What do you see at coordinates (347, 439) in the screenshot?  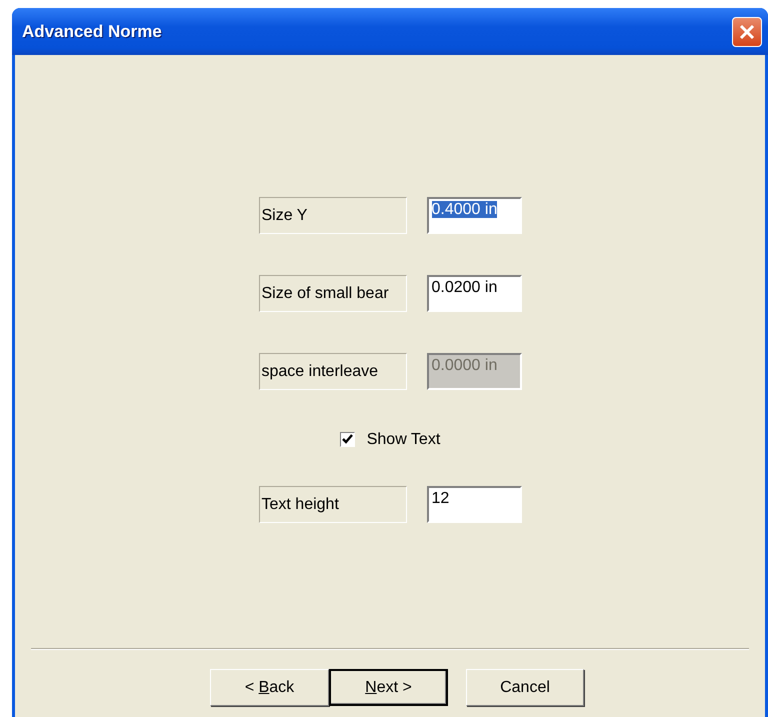 I see `checkbox` at bounding box center [347, 439].